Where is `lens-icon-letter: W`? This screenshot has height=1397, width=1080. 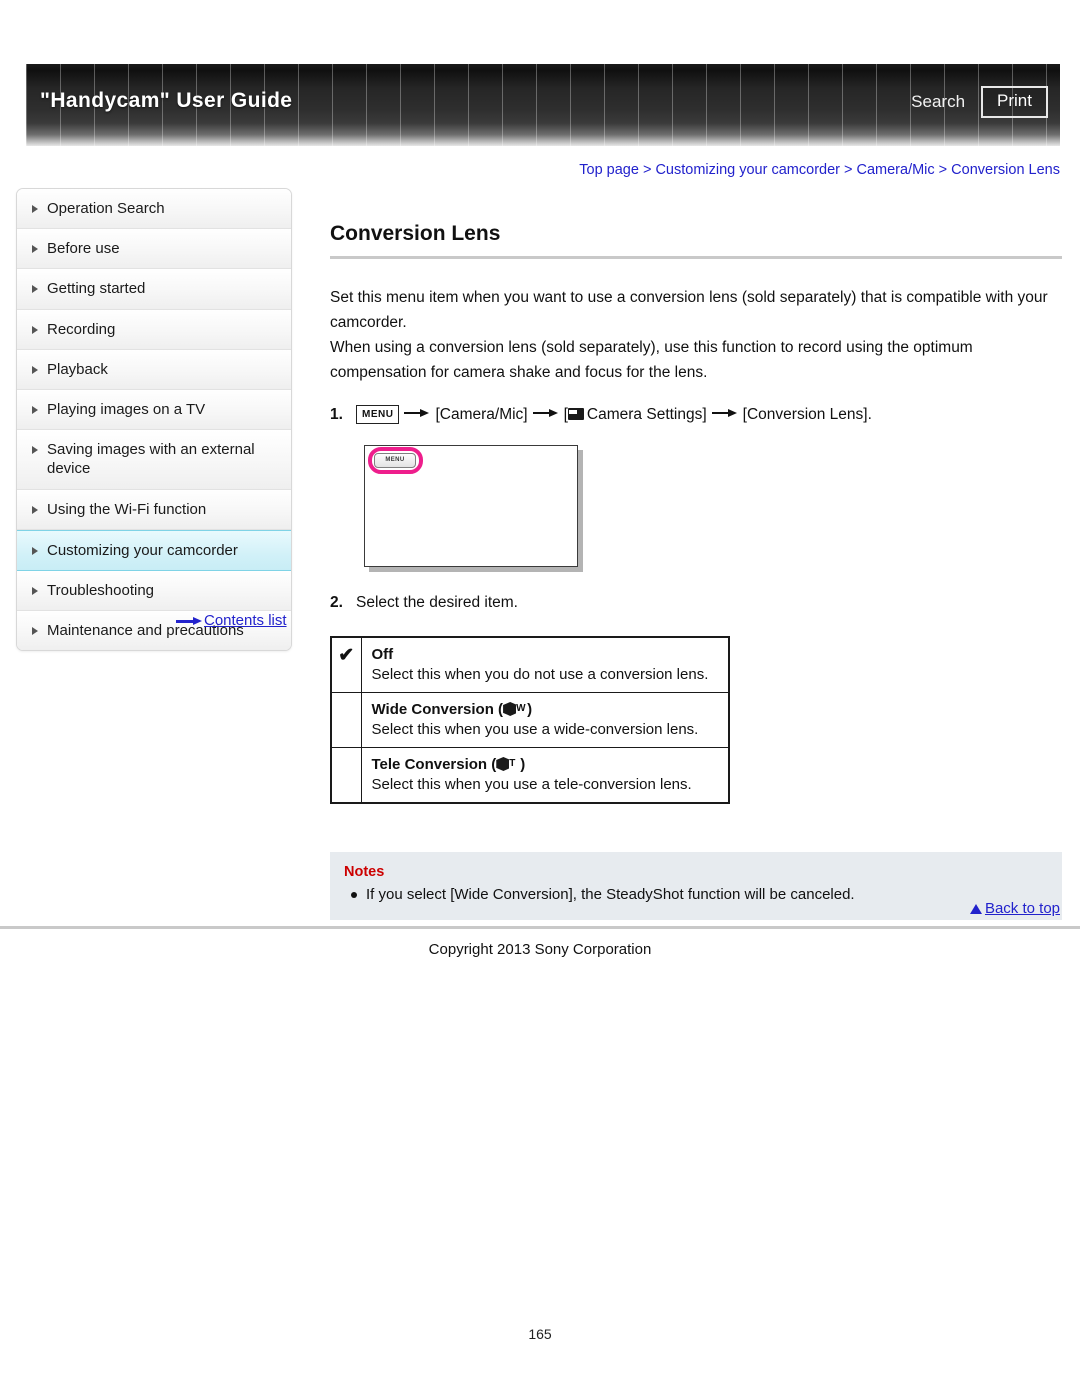 lens-icon-letter: W is located at coordinates (521, 708).